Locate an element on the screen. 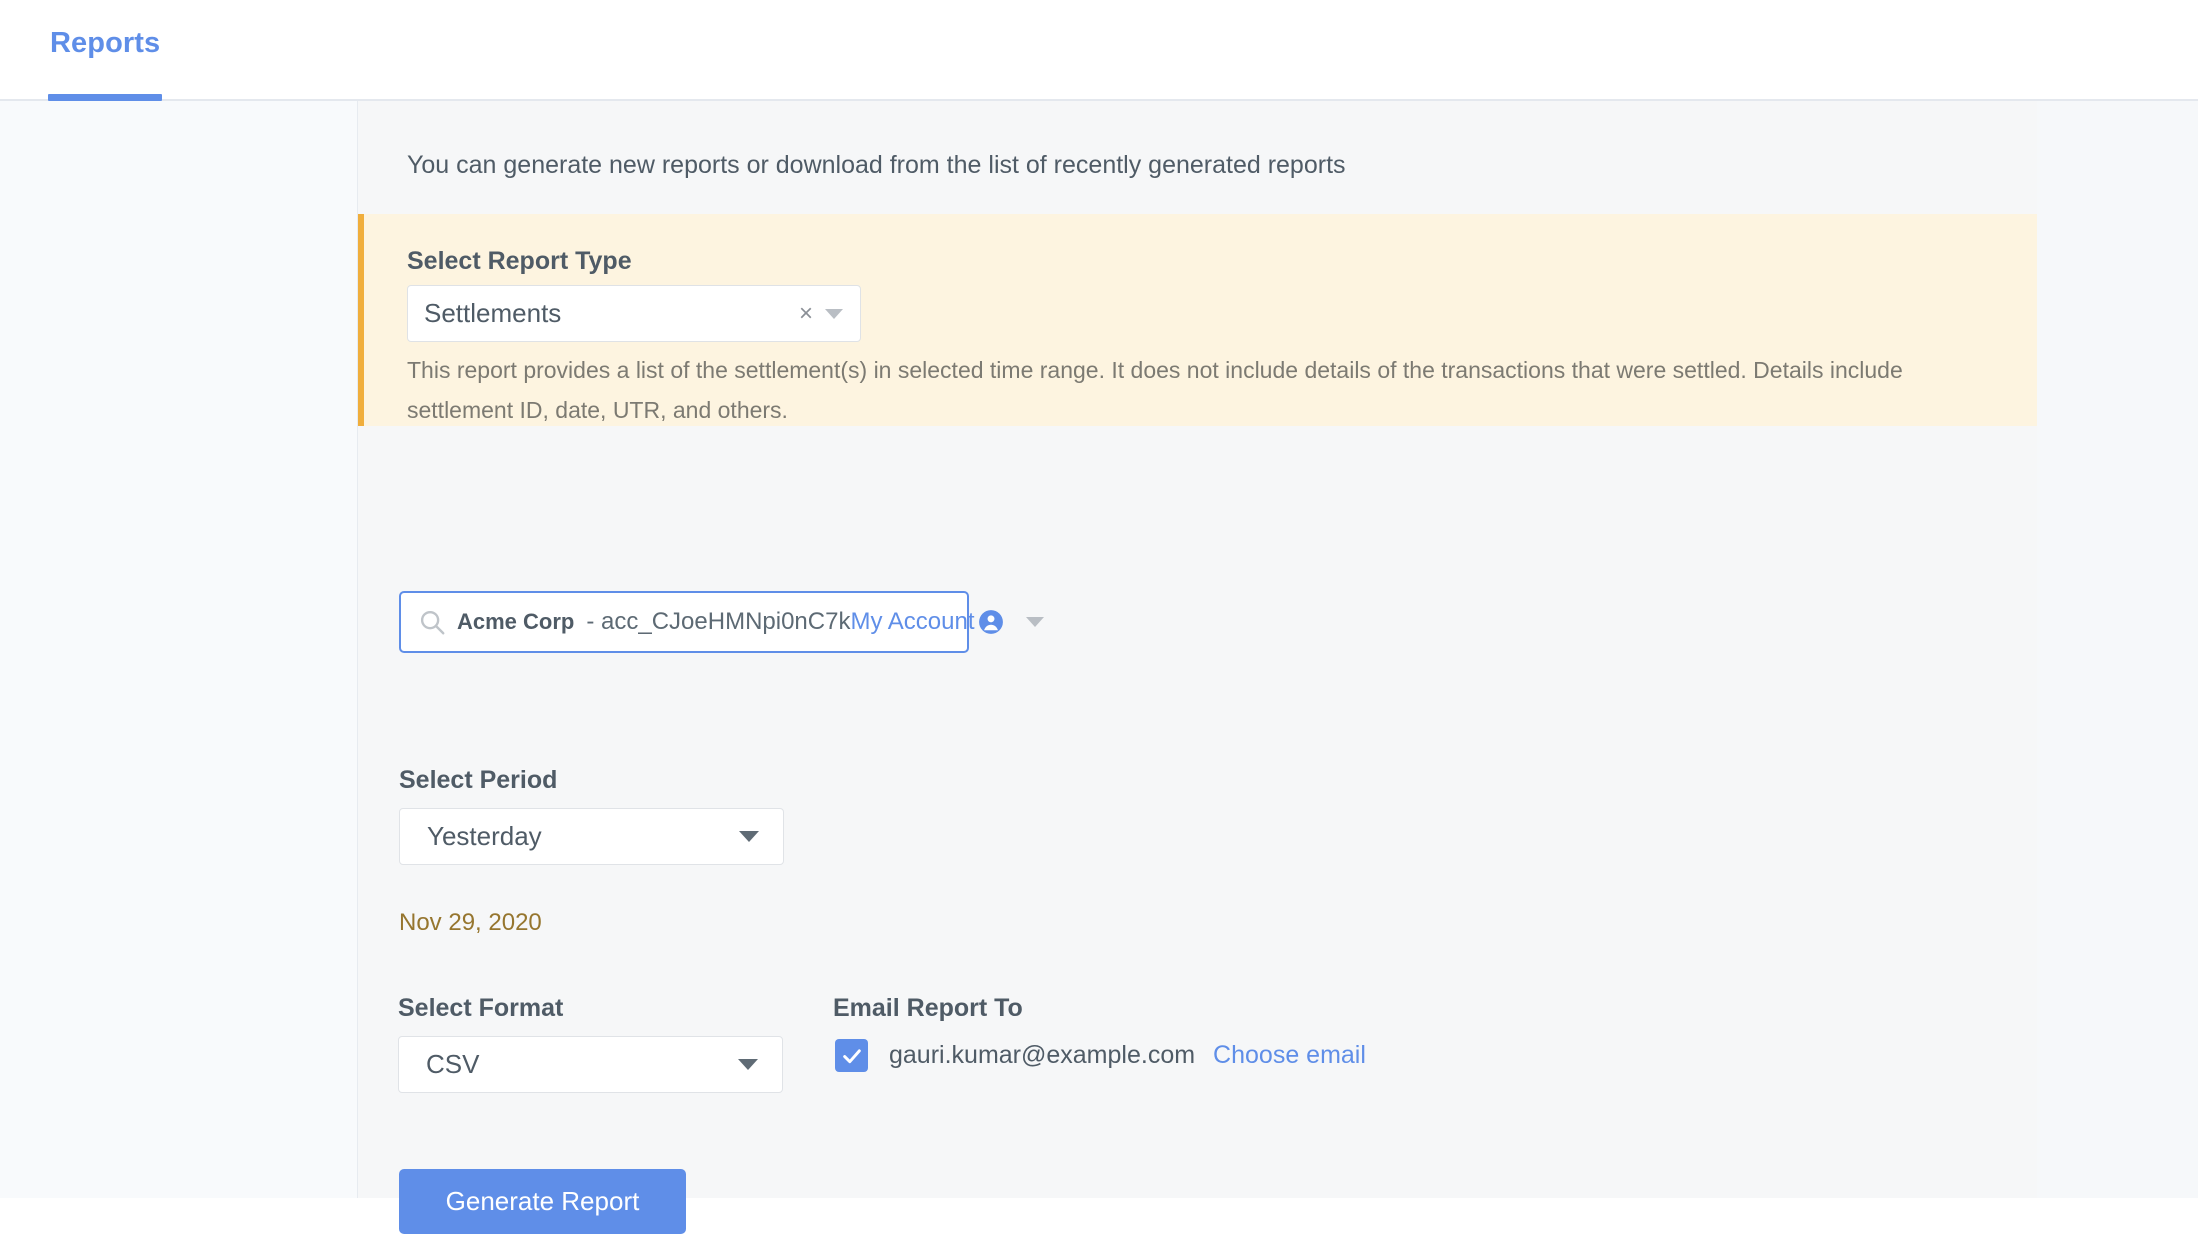 This screenshot has height=1234, width=2198. chevron-down-icon is located at coordinates (834, 313).